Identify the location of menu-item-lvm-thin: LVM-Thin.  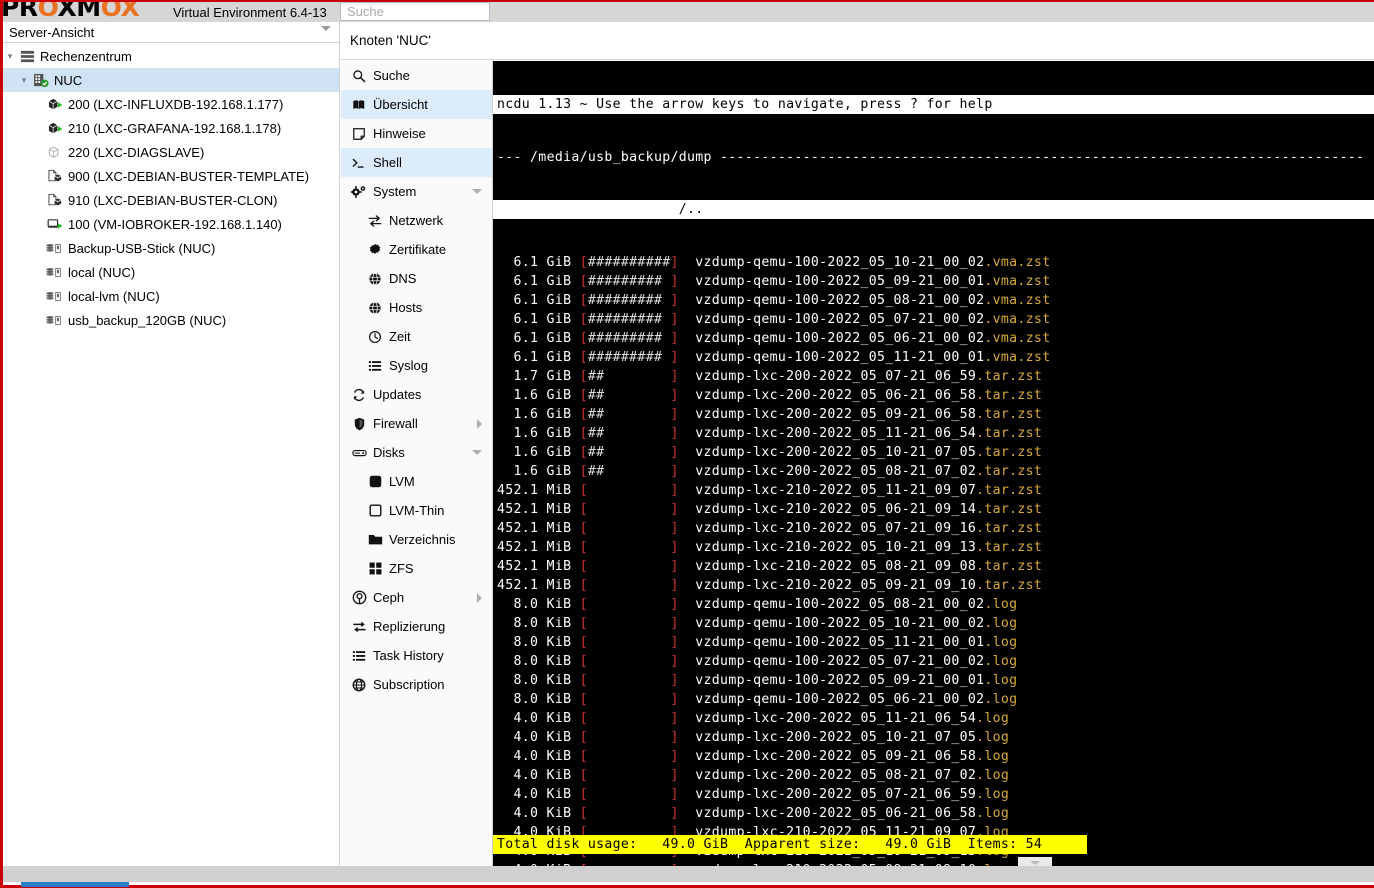
(416, 510).